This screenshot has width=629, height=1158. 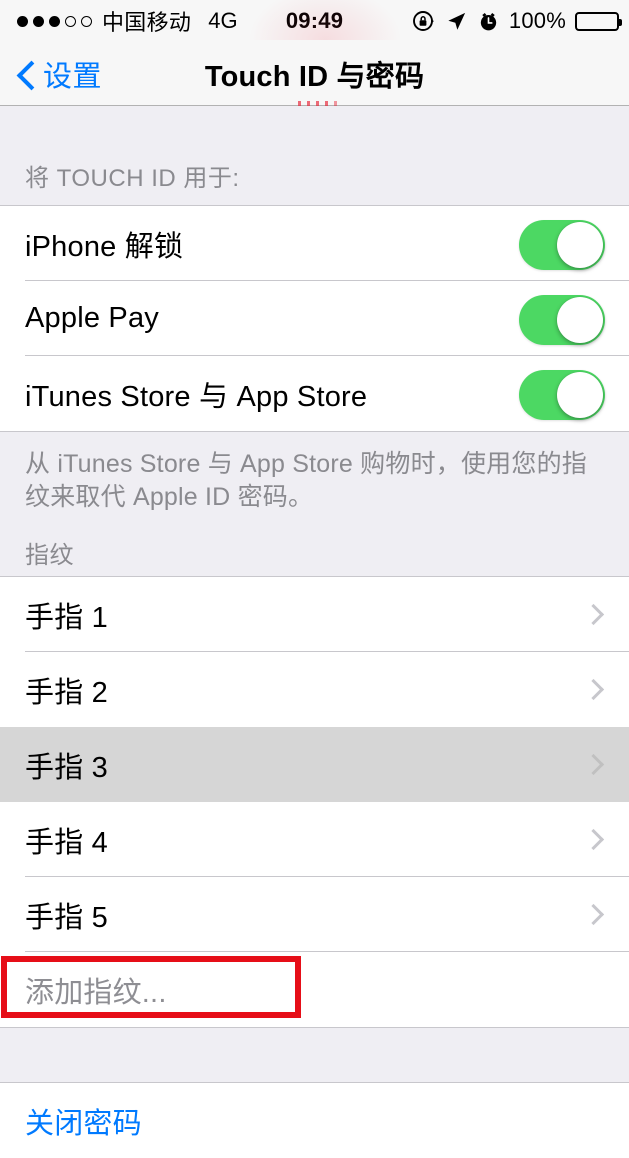 I want to click on row-label: 手指 2, so click(x=66, y=692).